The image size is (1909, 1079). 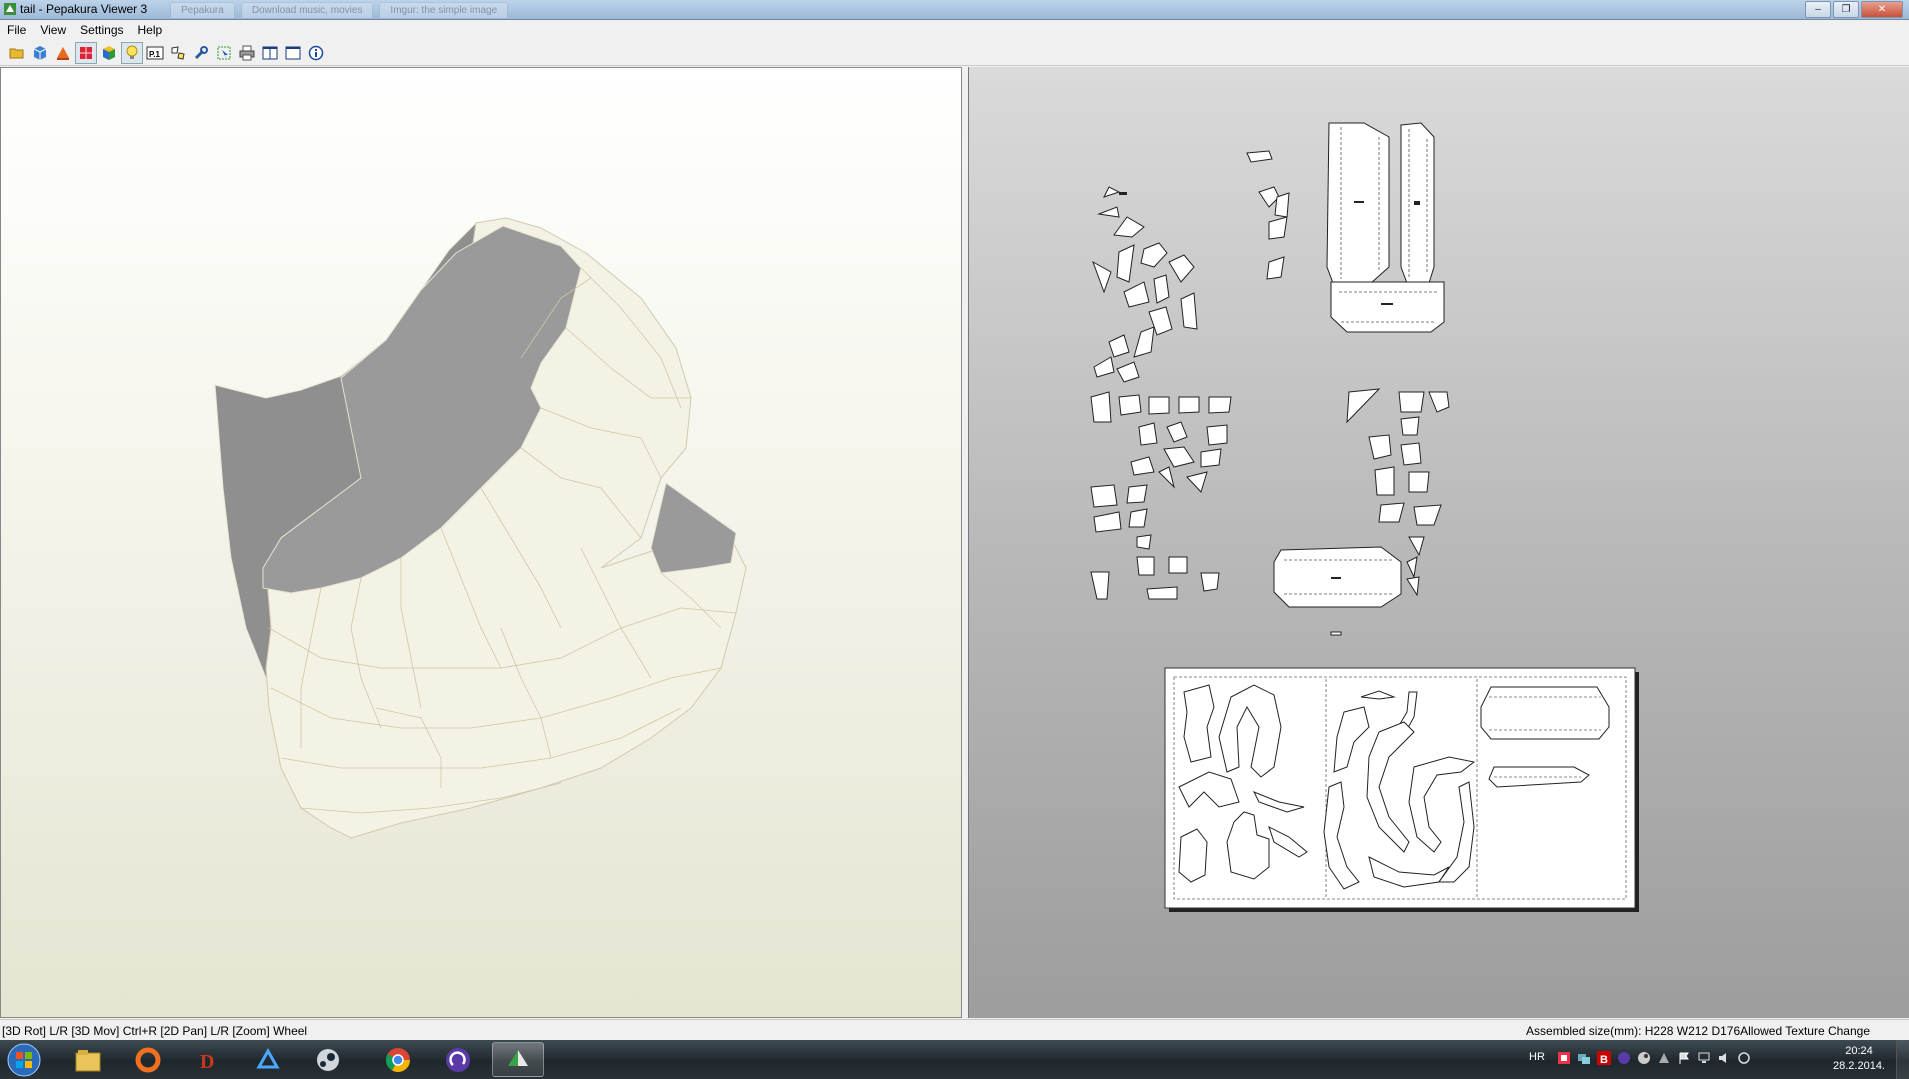 I want to click on tray-network-icon, so click(x=1584, y=1058).